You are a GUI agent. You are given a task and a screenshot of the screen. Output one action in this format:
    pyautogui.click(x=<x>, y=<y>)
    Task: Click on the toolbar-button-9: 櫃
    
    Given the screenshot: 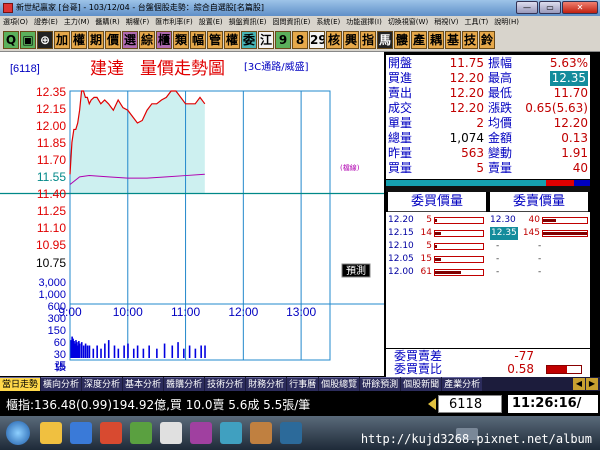 What is the action you would take?
    pyautogui.click(x=164, y=39)
    